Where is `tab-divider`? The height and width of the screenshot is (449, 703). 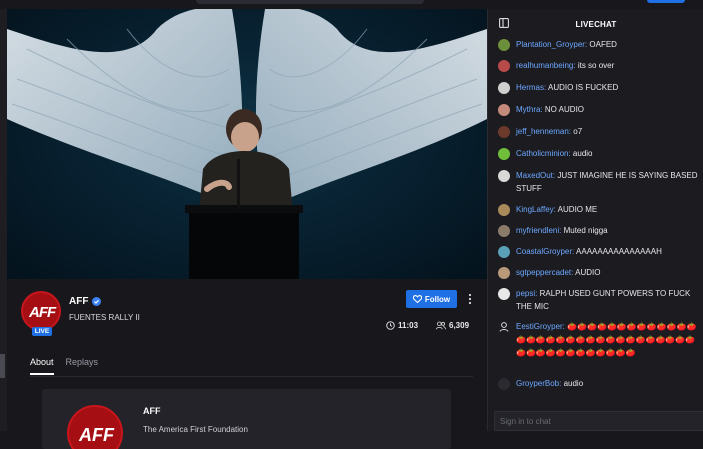 tab-divider is located at coordinates (251, 376).